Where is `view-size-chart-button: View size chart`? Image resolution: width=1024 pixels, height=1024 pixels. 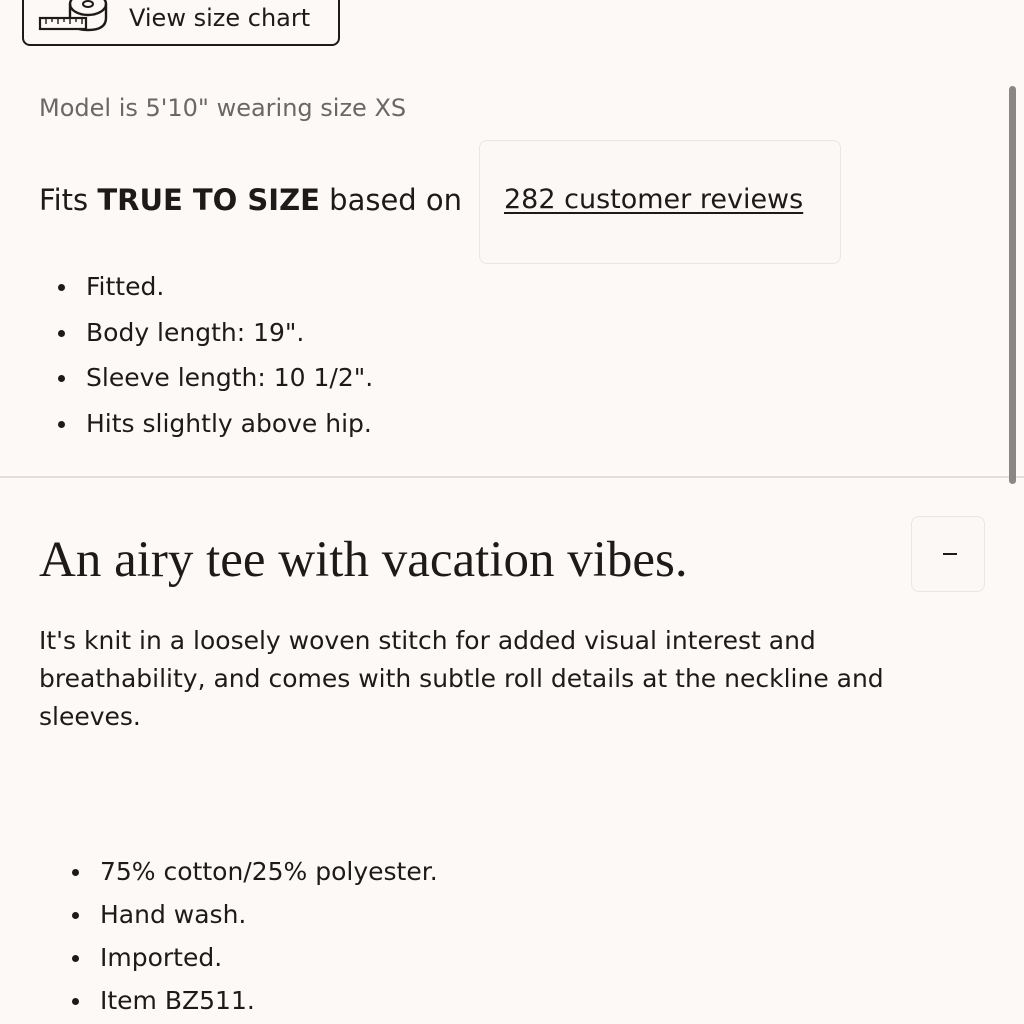 view-size-chart-button: View size chart is located at coordinates (181, 23).